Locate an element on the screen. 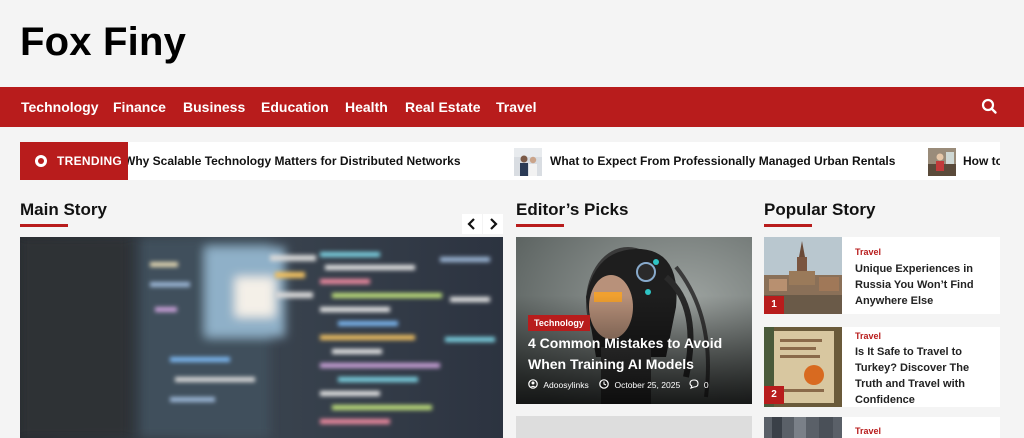 Image resolution: width=1024 pixels, height=438 pixels. nav-item-health: Health is located at coordinates (366, 107).